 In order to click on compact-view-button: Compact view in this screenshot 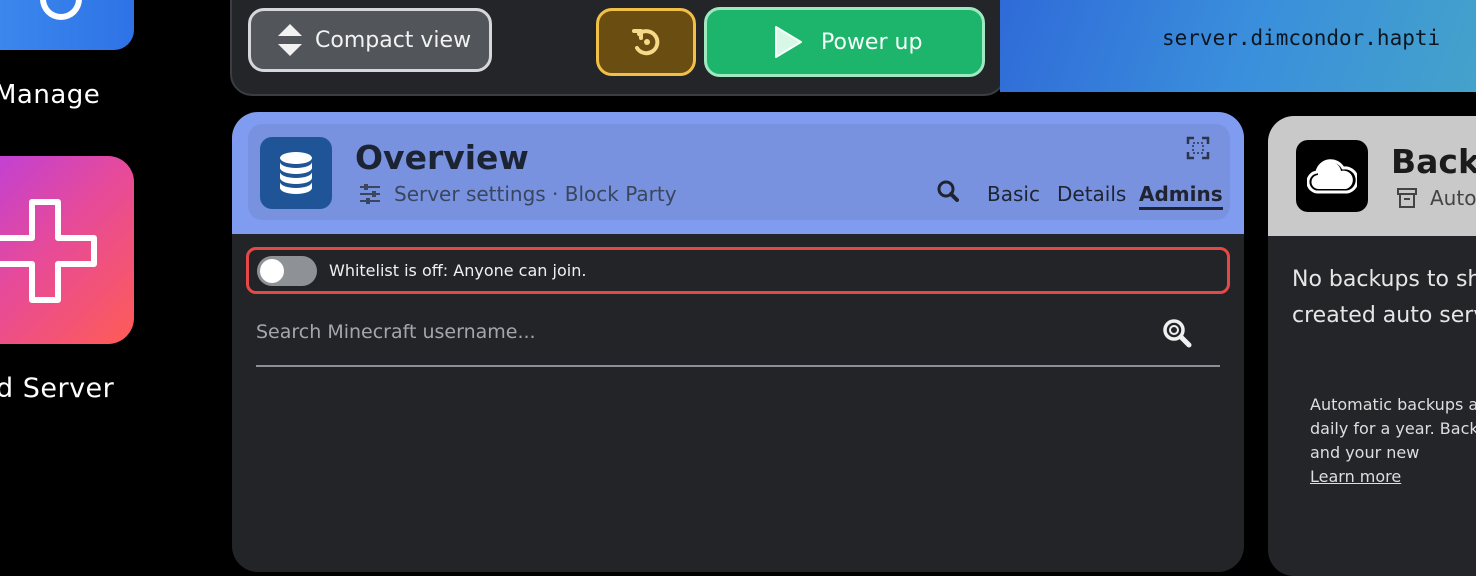, I will do `click(370, 40)`.